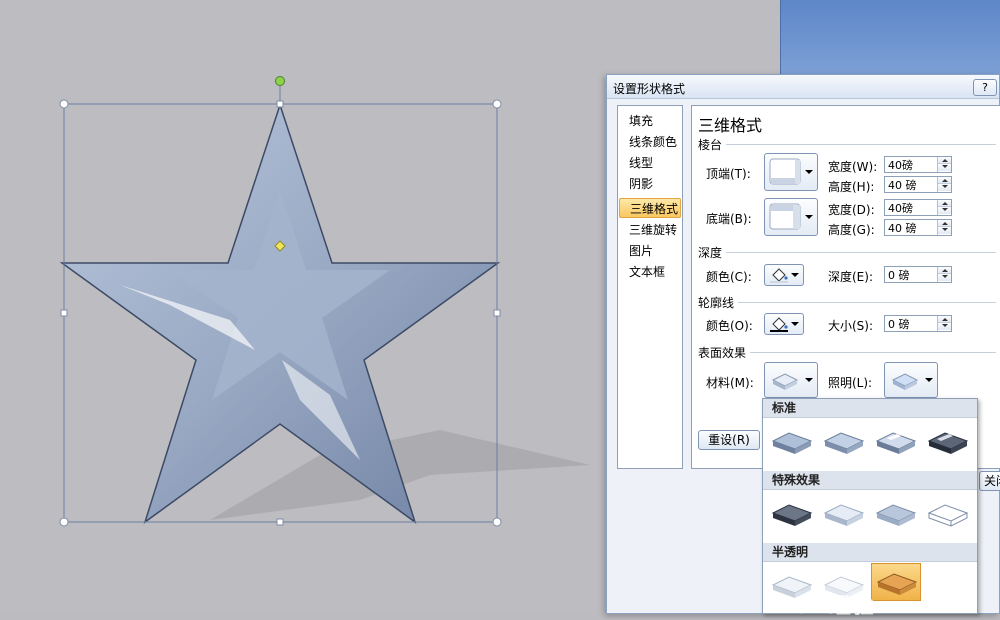 The width and height of the screenshot is (1000, 620). What do you see at coordinates (850, 383) in the screenshot?
I see `lighting-label: 照明(L):` at bounding box center [850, 383].